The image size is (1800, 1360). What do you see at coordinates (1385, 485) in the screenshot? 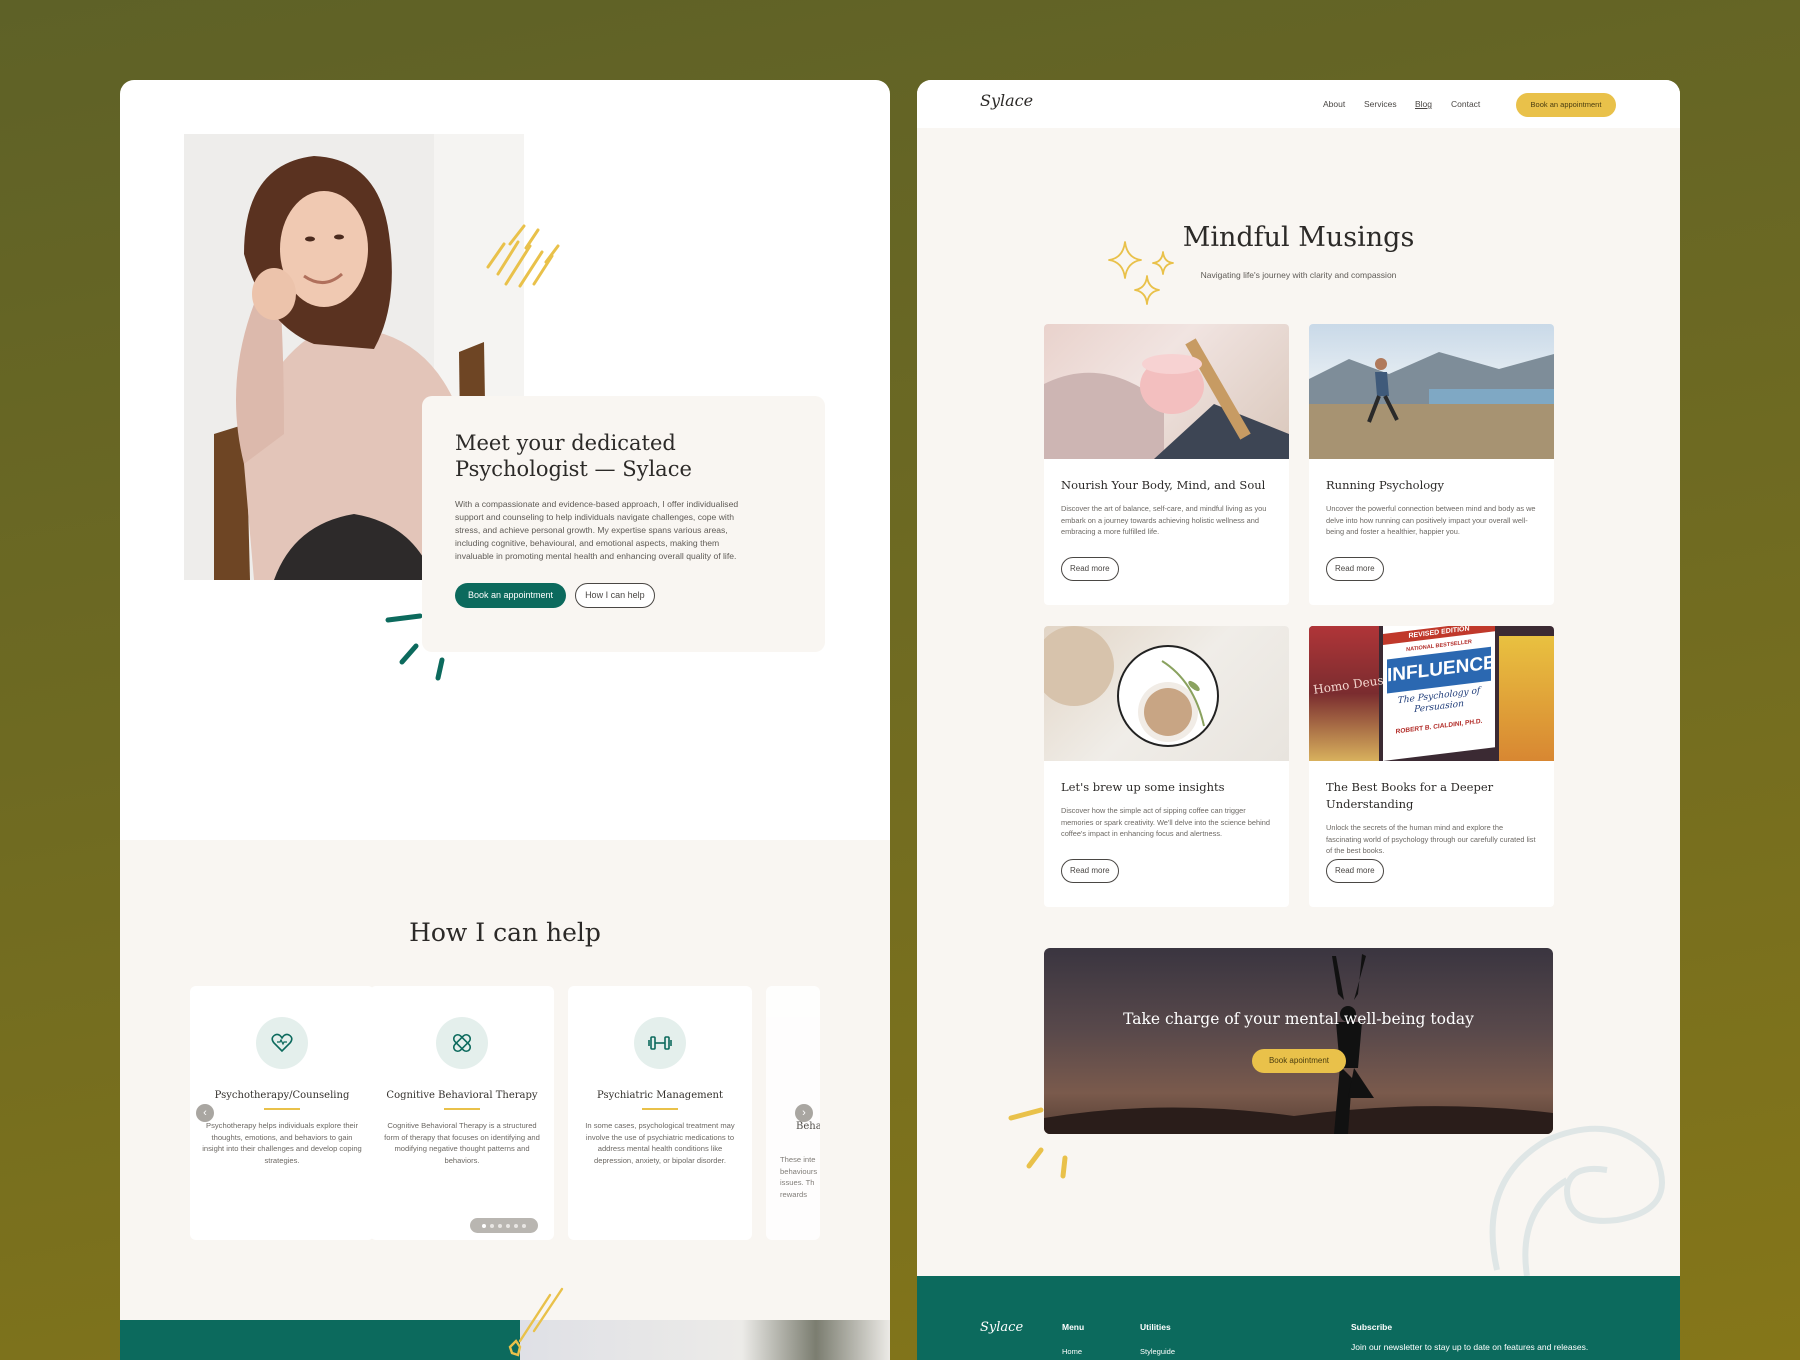
I see `post-title: Running Psychology` at bounding box center [1385, 485].